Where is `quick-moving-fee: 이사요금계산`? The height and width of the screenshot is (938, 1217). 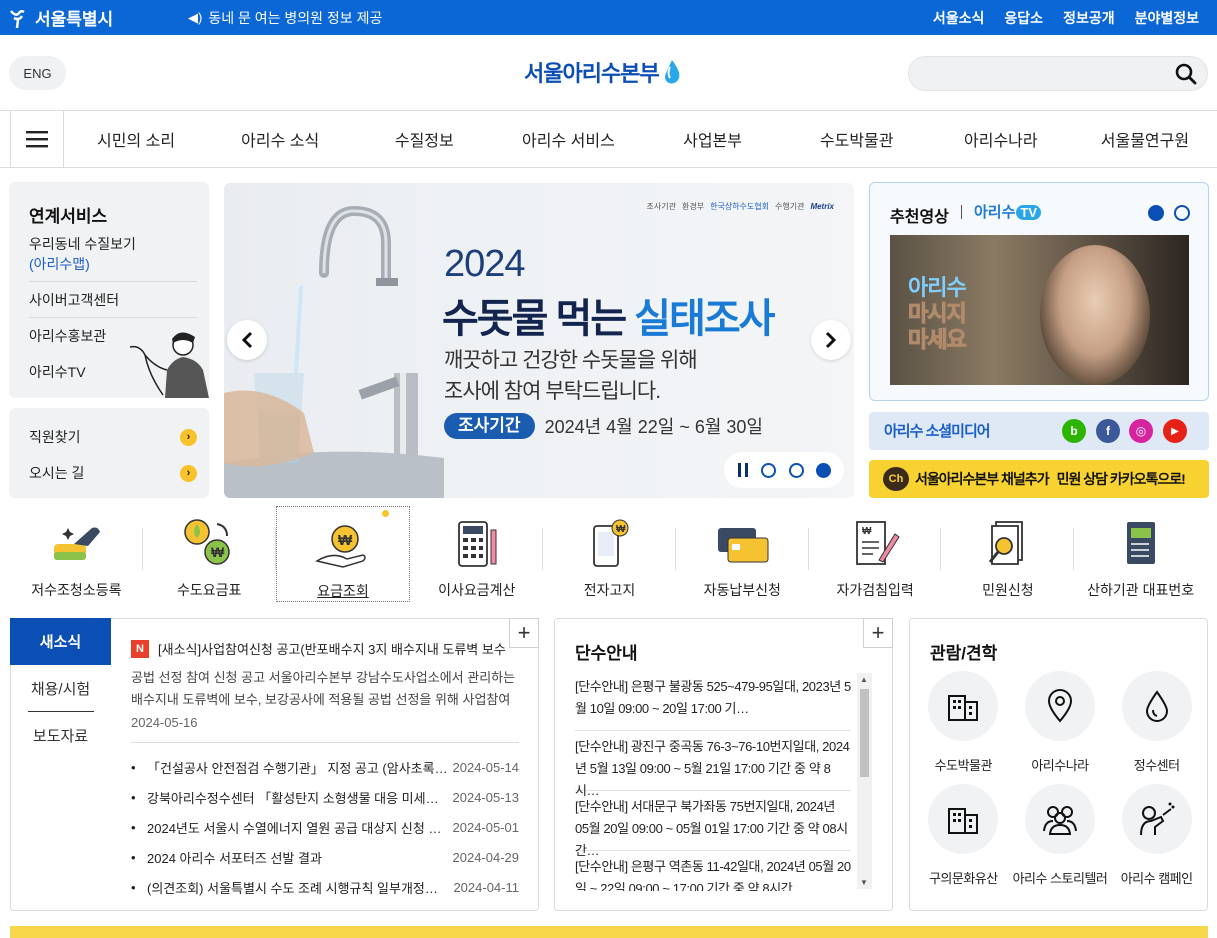
quick-moving-fee: 이사요금계산 is located at coordinates (477, 554).